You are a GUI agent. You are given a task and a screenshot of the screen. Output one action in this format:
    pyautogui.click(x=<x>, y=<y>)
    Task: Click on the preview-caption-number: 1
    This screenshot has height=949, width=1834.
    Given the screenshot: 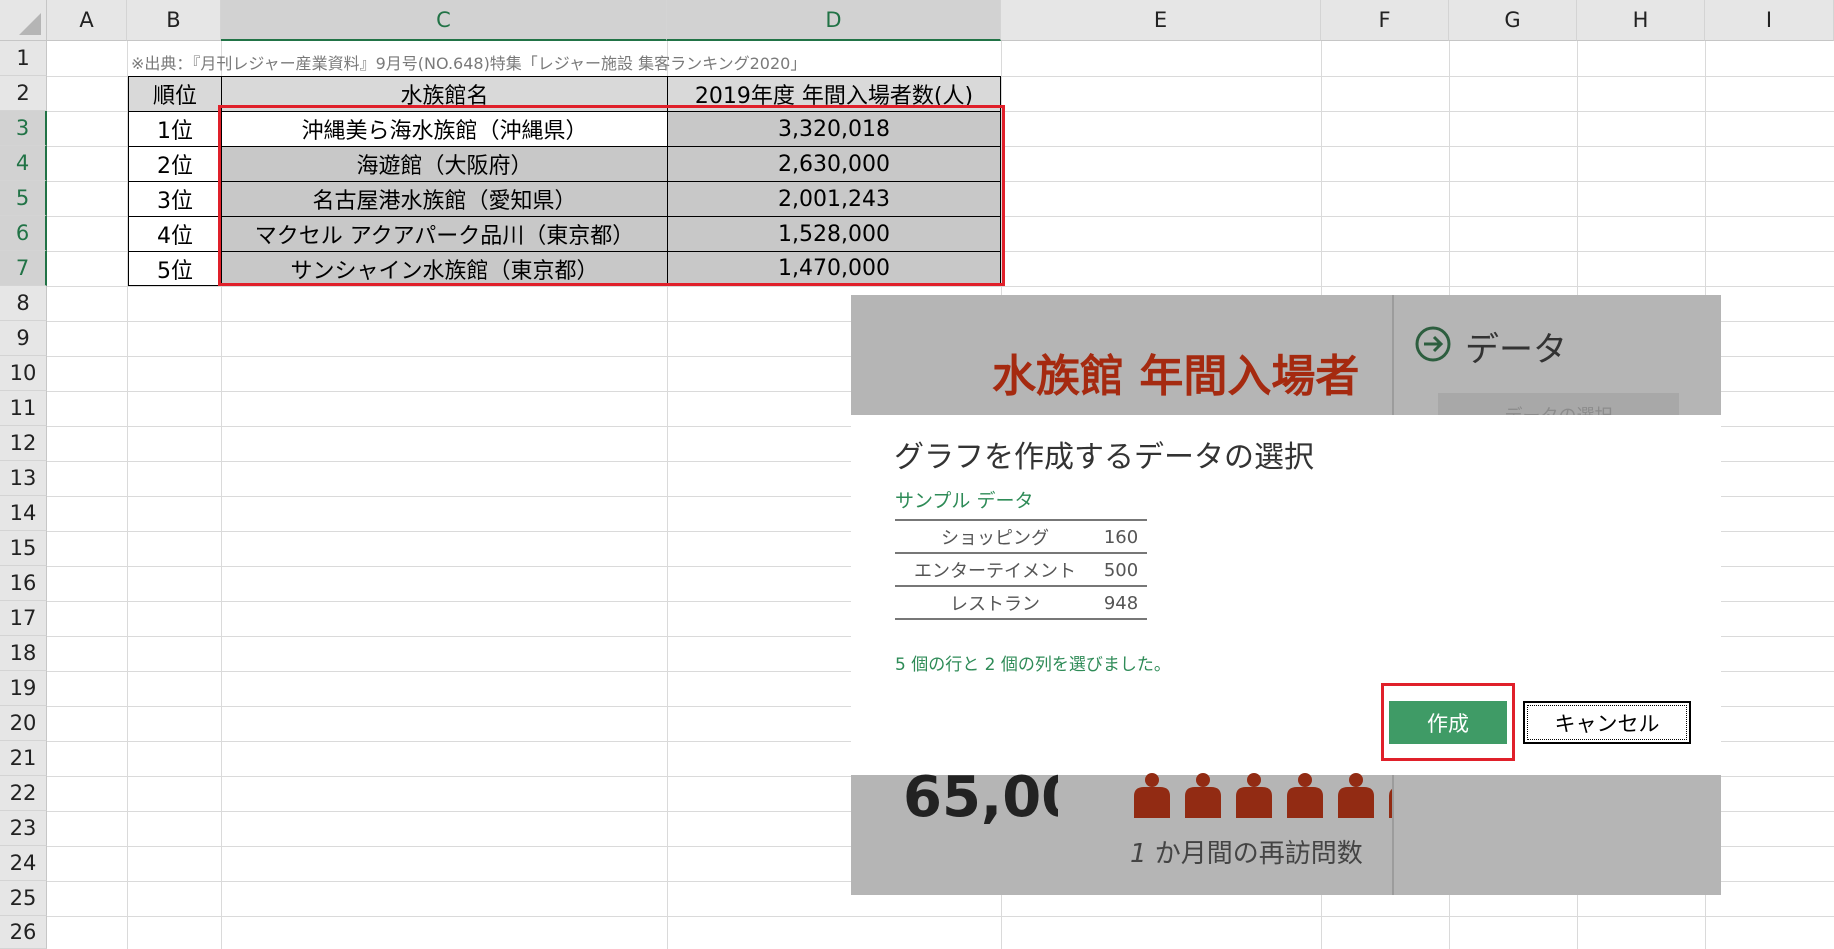 What is the action you would take?
    pyautogui.click(x=1138, y=854)
    